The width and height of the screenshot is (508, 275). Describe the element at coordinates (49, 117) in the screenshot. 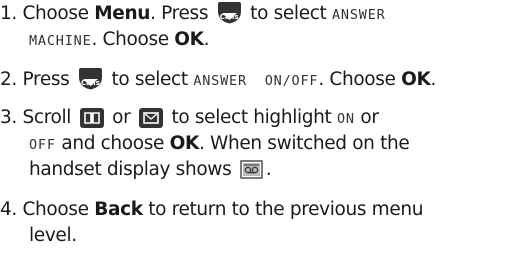

I see `step-text: Scroll` at that location.